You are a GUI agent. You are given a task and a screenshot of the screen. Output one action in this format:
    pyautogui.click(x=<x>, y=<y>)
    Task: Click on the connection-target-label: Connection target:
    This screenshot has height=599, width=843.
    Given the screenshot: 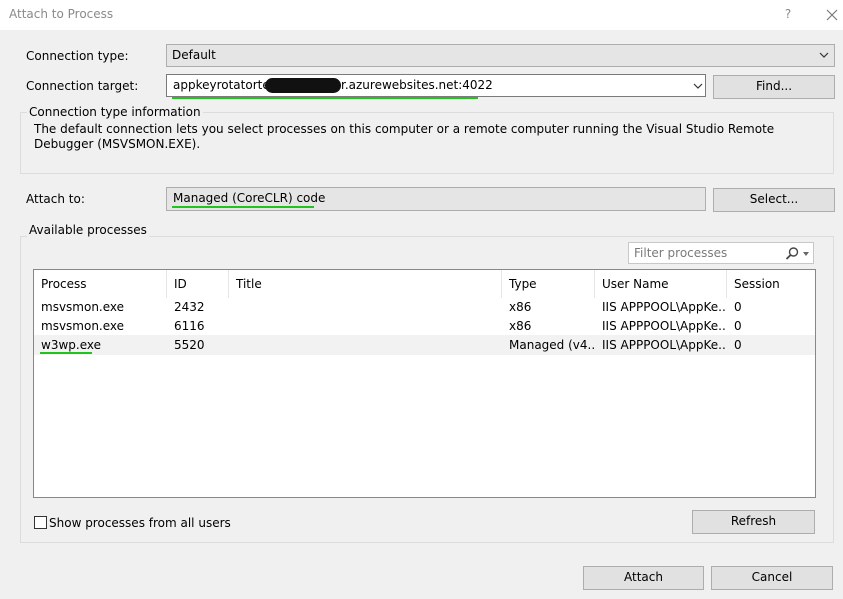 What is the action you would take?
    pyautogui.click(x=82, y=86)
    